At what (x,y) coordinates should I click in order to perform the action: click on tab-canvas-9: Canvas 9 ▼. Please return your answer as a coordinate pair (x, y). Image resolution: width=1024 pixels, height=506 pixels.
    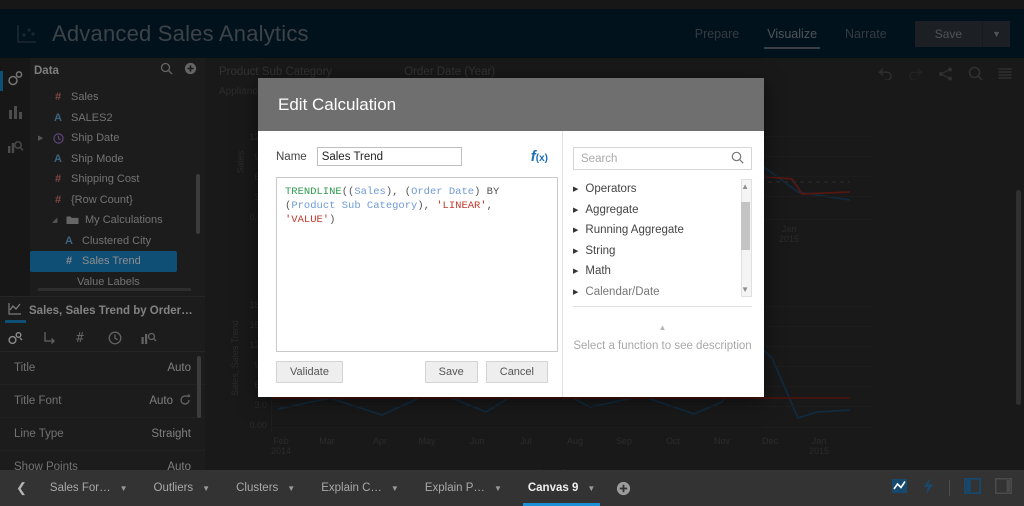
    Looking at the image, I should click on (561, 488).